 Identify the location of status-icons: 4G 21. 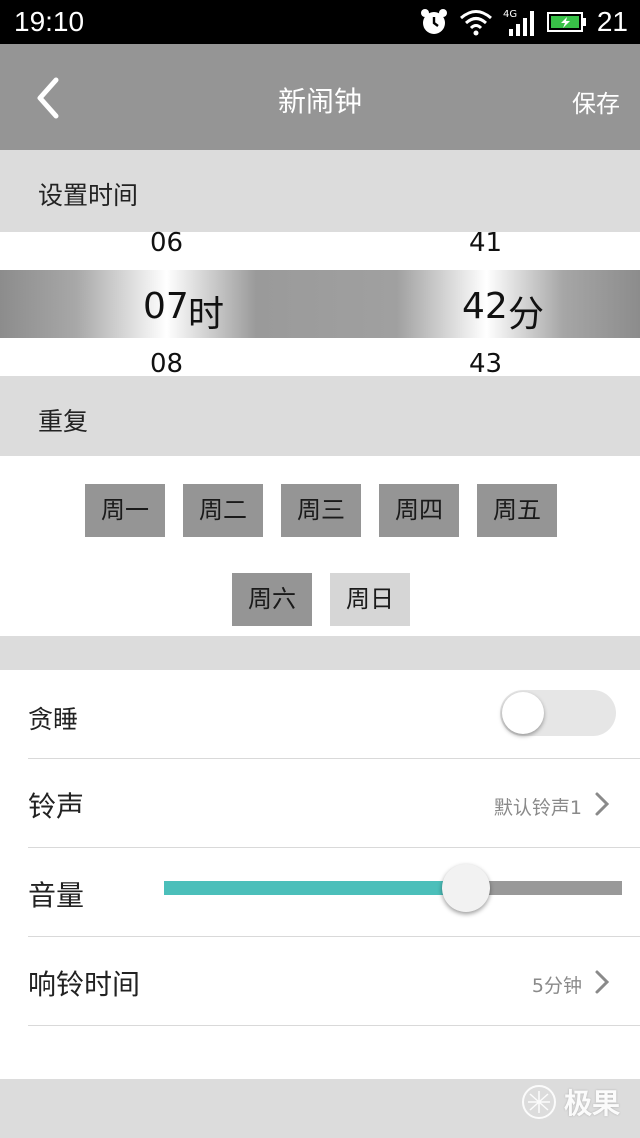
(523, 22).